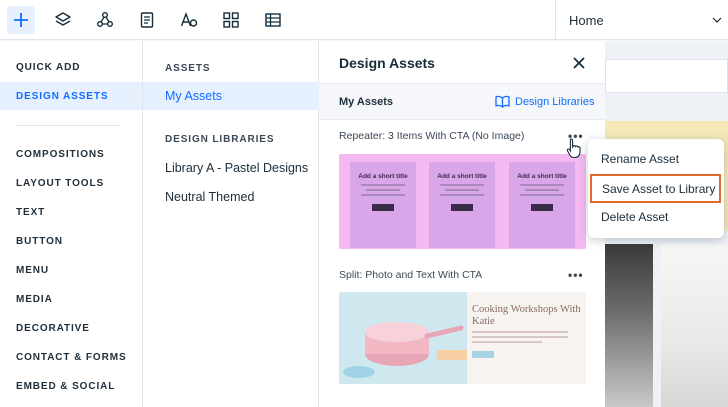 The height and width of the screenshot is (407, 728). Describe the element at coordinates (71, 241) in the screenshot. I see `category-button: BUTTON` at that location.